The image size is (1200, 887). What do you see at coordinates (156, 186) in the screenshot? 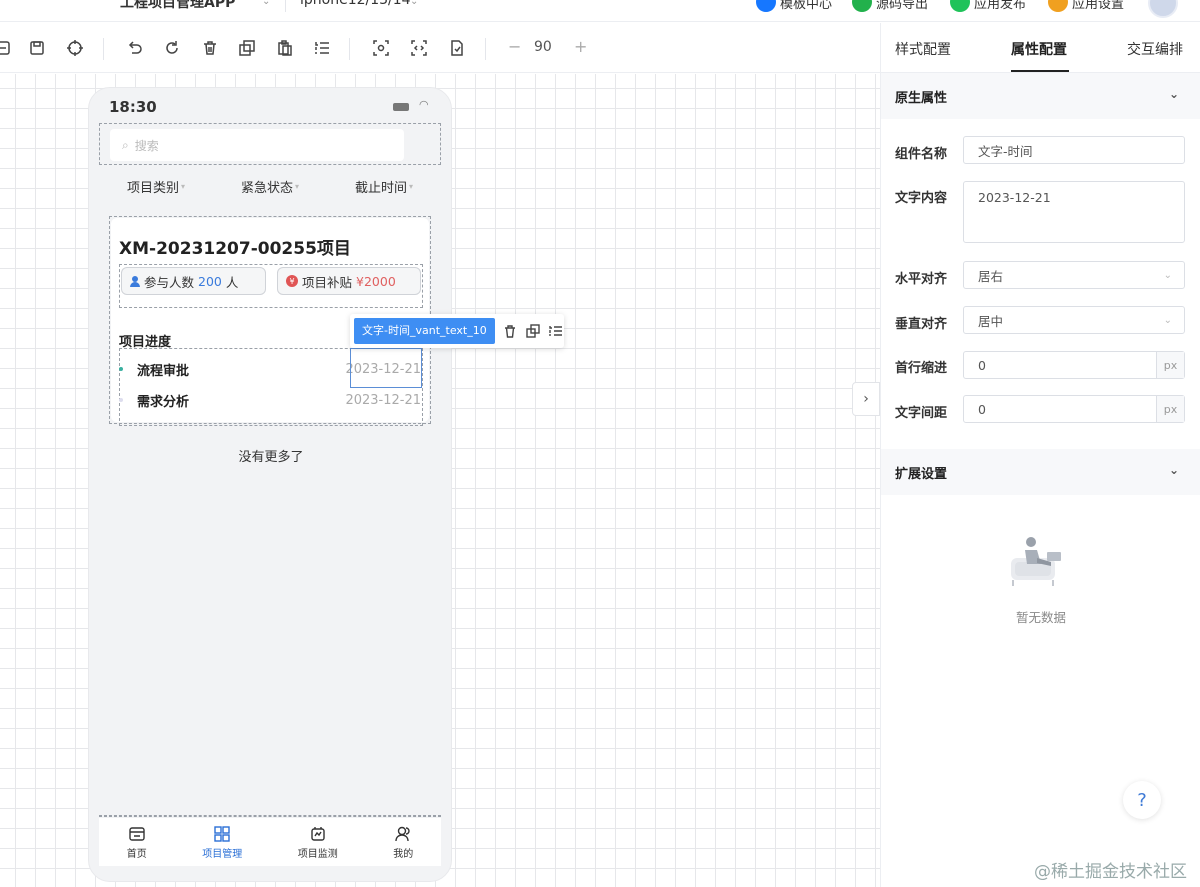
I see `filter-category: 项目类别 ▾` at bounding box center [156, 186].